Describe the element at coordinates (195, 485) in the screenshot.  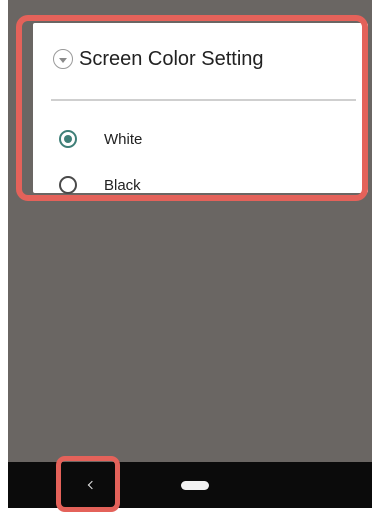
I see `home-pill-icon` at that location.